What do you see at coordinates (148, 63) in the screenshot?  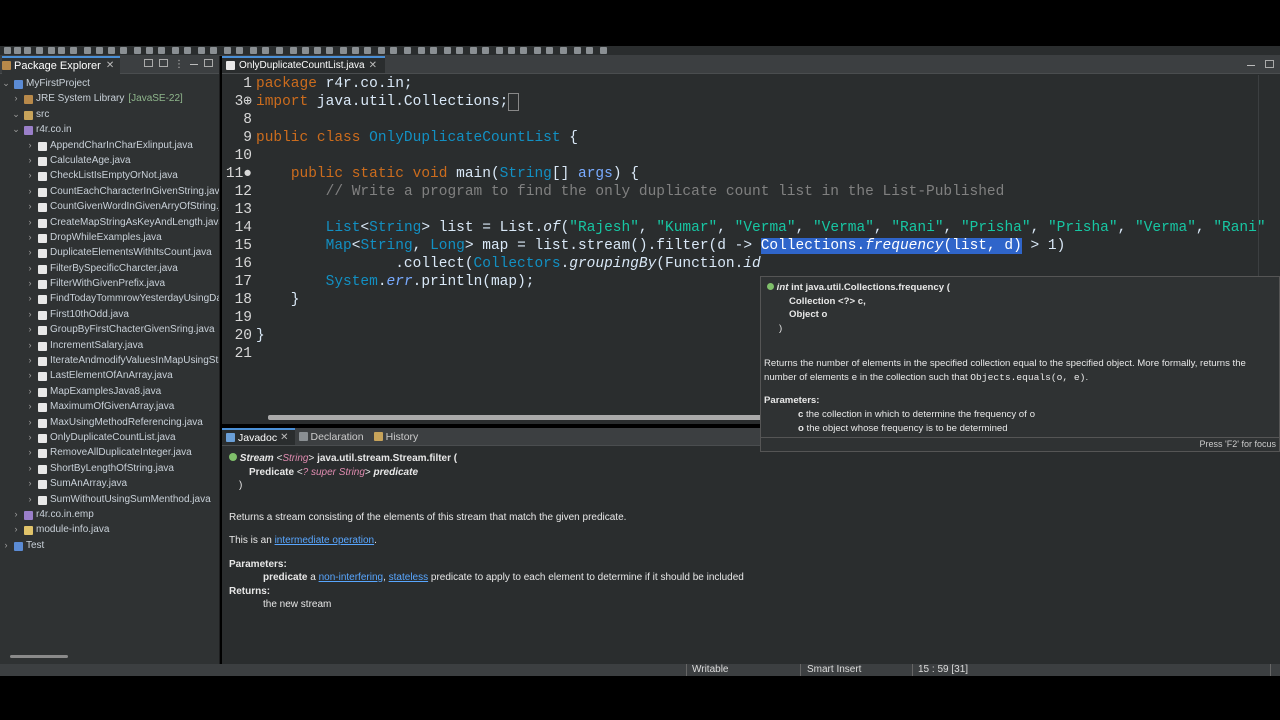 I see `collapse-all-icon` at bounding box center [148, 63].